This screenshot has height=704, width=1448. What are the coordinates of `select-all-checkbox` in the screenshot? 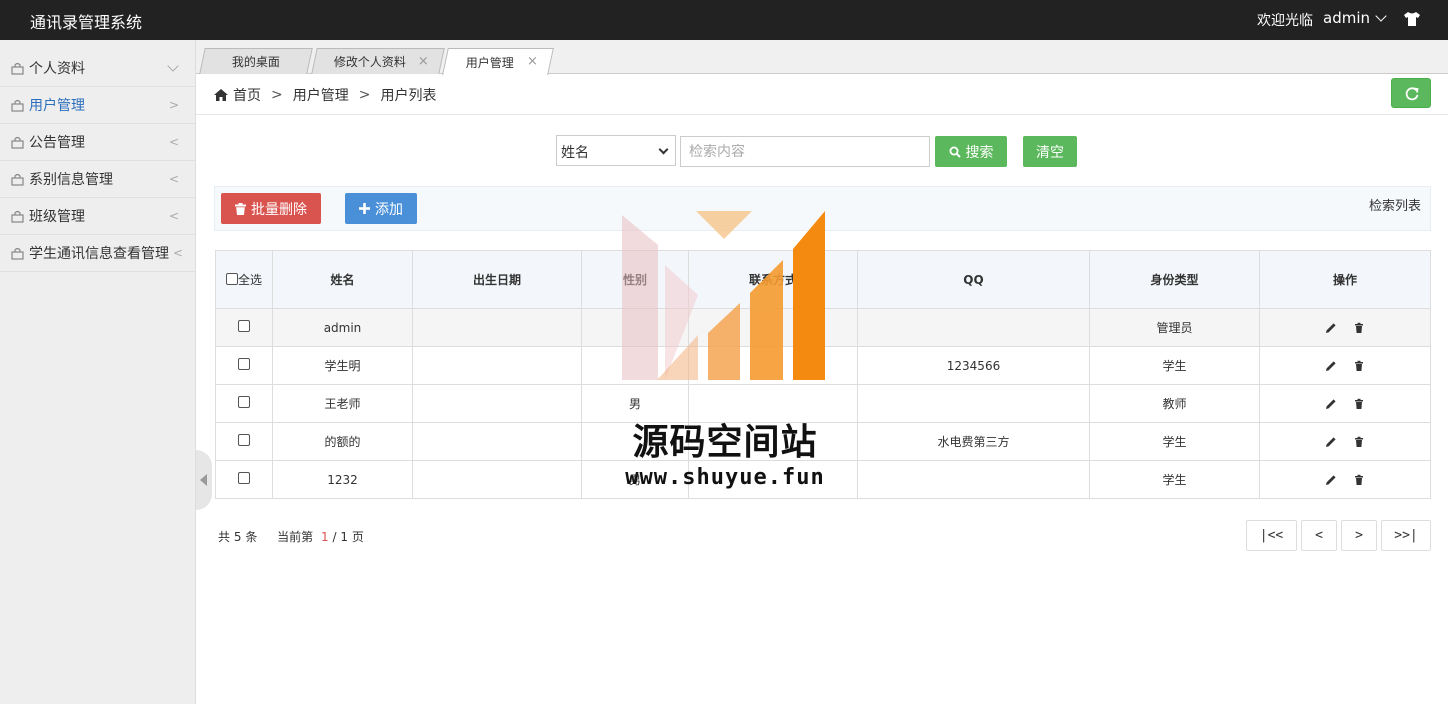 It's located at (231, 278).